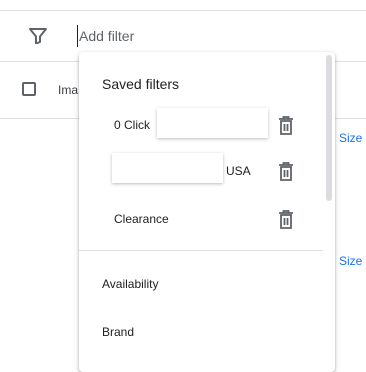 The height and width of the screenshot is (372, 366). What do you see at coordinates (118, 332) in the screenshot?
I see `filter-option-brand: Brand` at bounding box center [118, 332].